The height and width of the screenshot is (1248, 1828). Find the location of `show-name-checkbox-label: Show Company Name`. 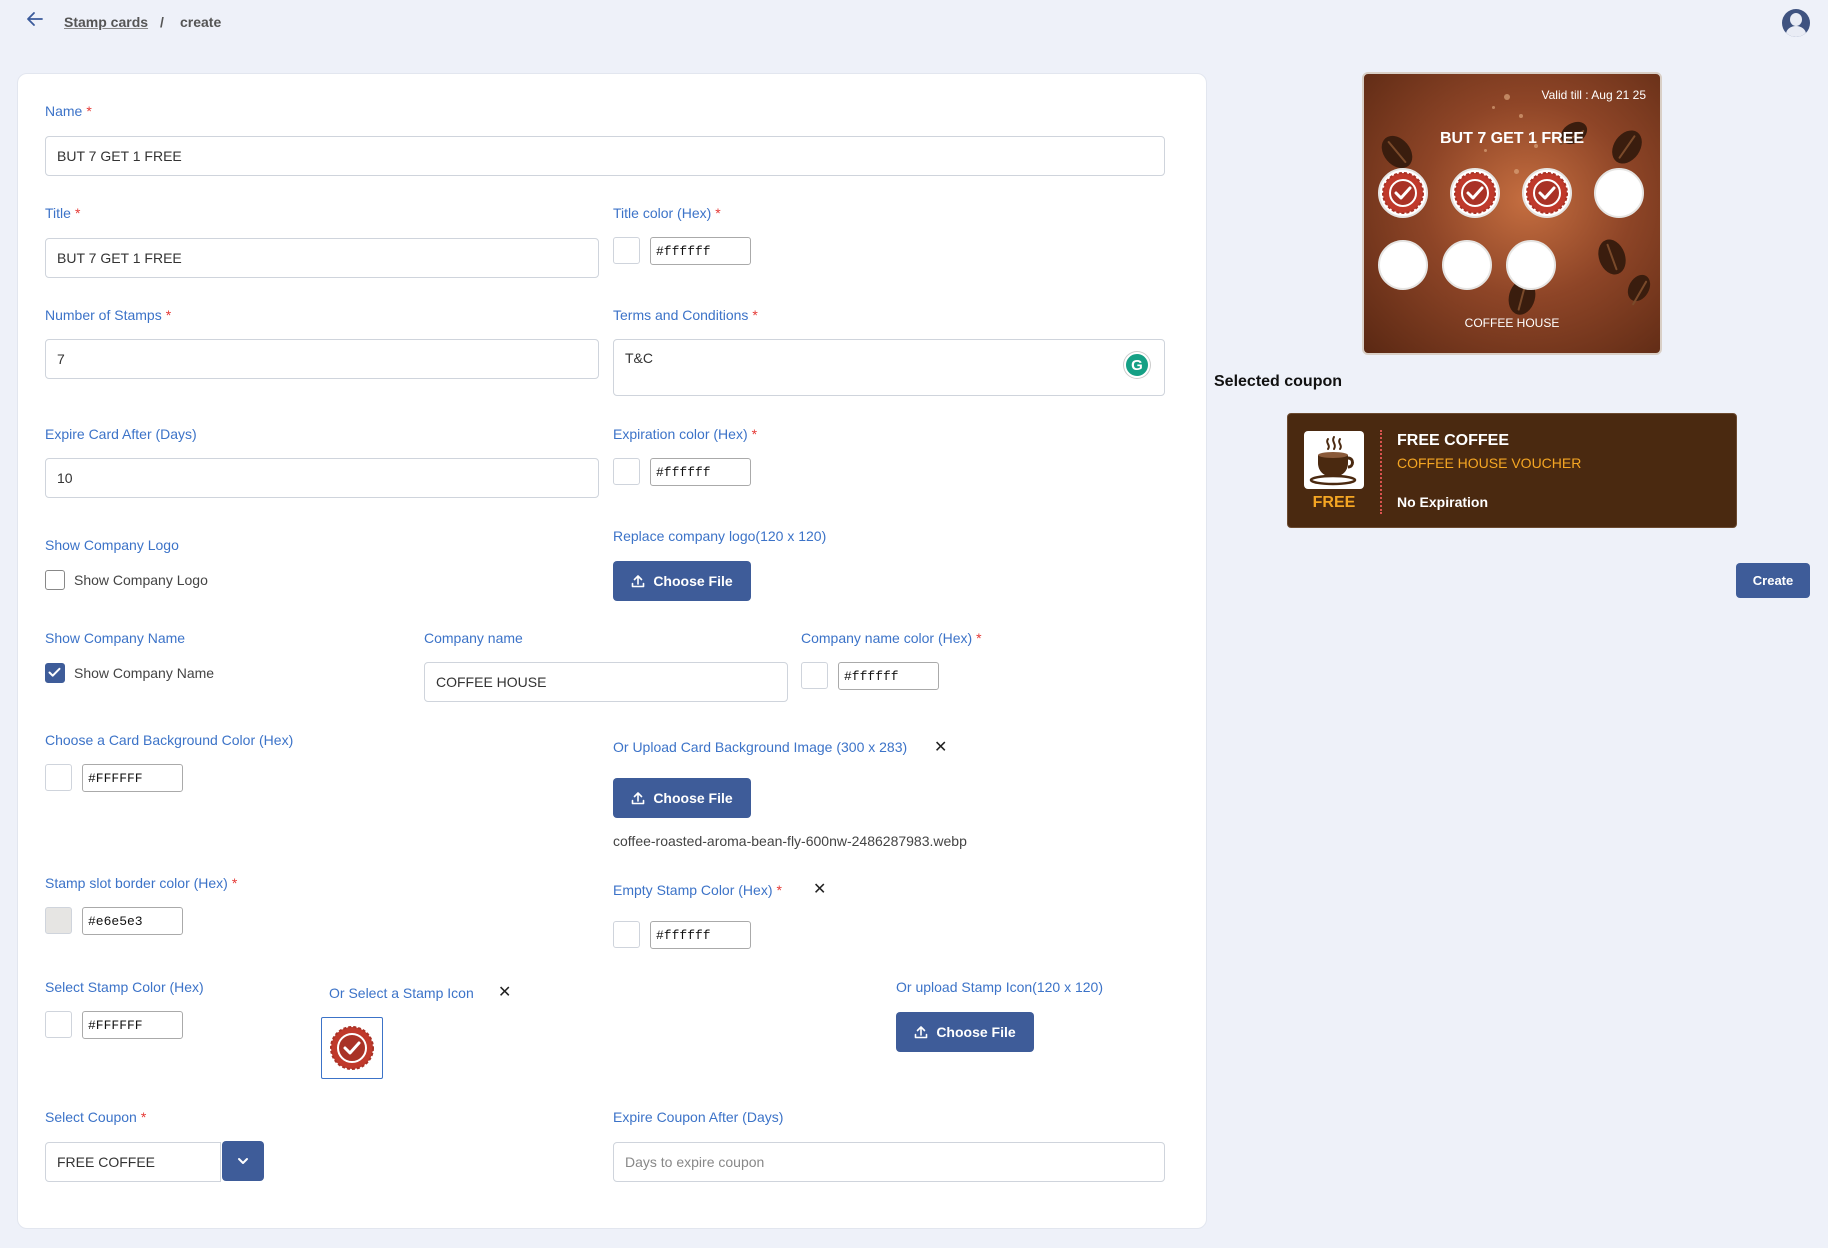

show-name-checkbox-label: Show Company Name is located at coordinates (144, 673).